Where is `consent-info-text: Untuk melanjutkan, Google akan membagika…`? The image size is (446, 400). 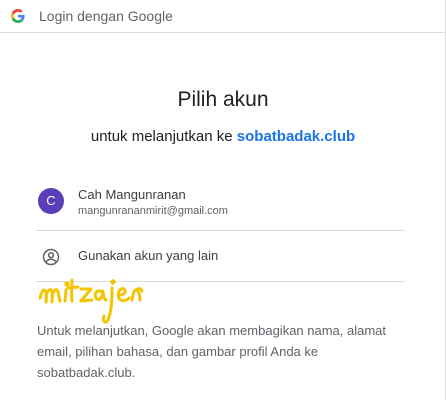 consent-info-text: Untuk melanjutkan, Google akan membagika… is located at coordinates (212, 351).